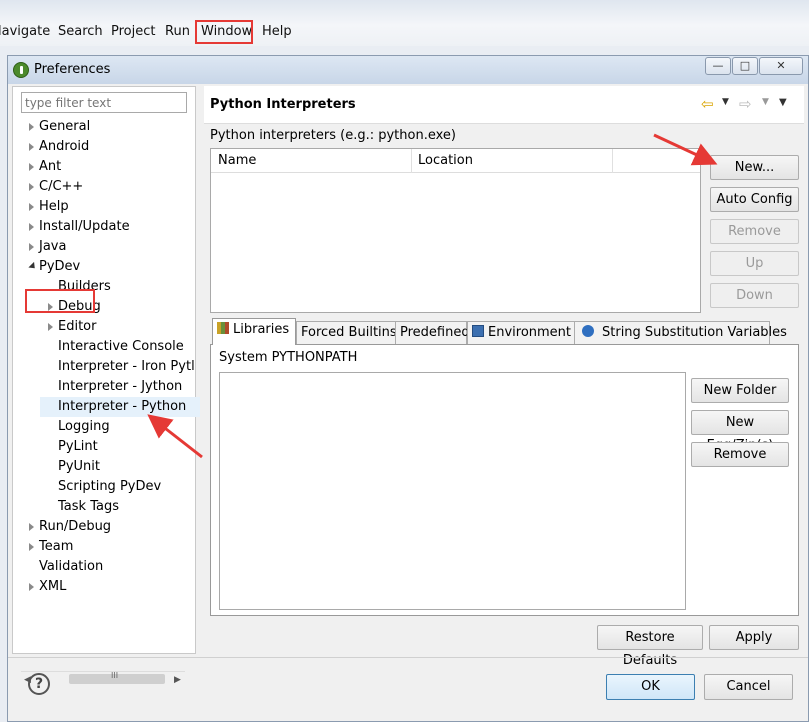  I want to click on annotation-arrow-new-button, so click(685, 149).